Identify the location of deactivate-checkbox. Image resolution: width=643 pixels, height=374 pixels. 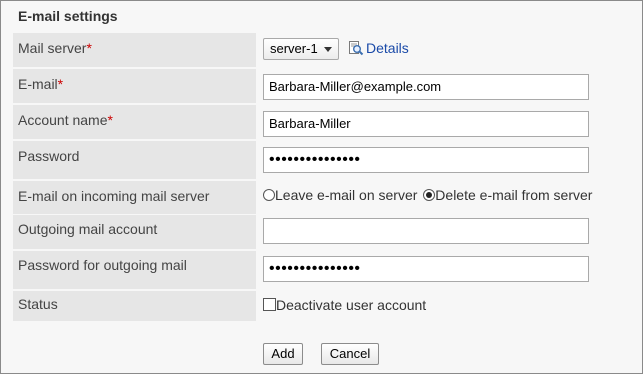
(269, 304).